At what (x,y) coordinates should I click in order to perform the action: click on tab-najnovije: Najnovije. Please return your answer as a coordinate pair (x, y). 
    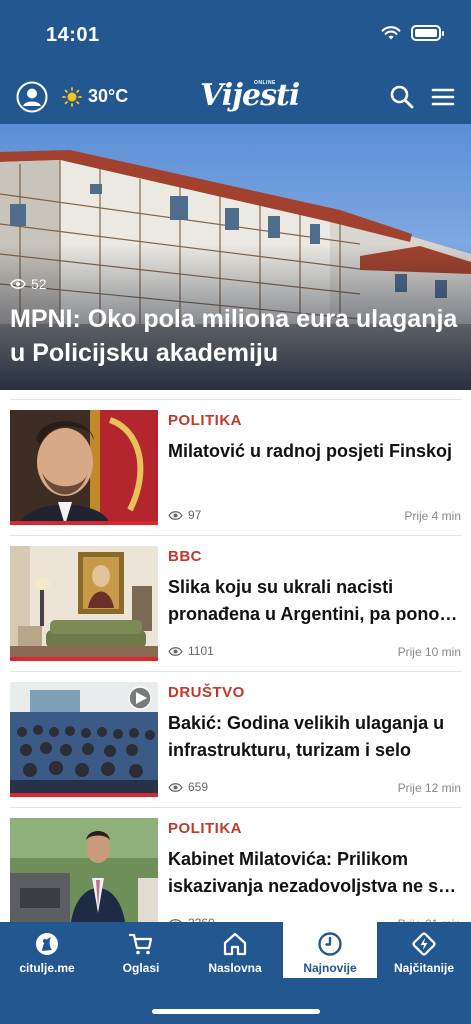
    Looking at the image, I should click on (330, 950).